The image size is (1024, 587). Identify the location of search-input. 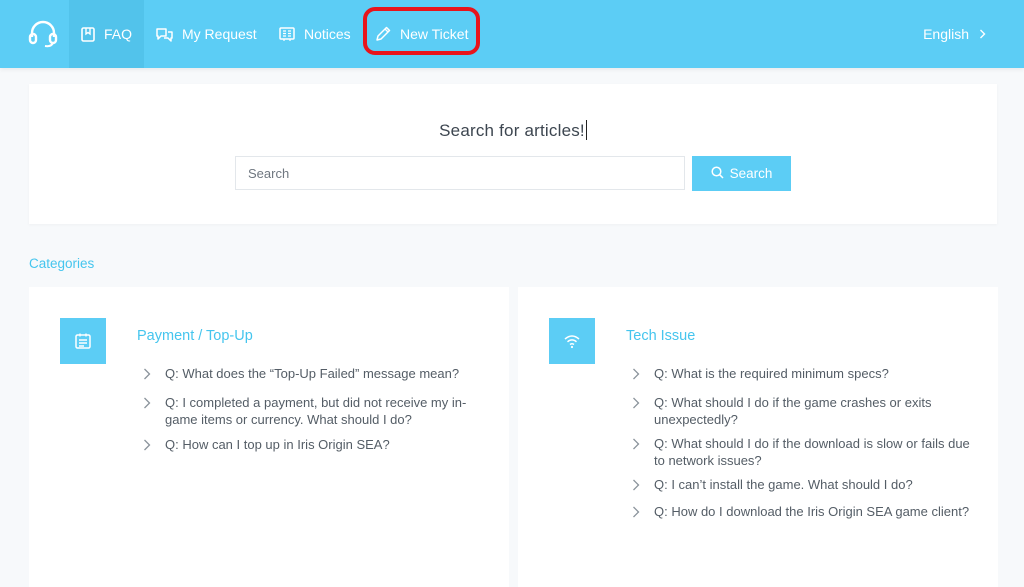
(460, 173).